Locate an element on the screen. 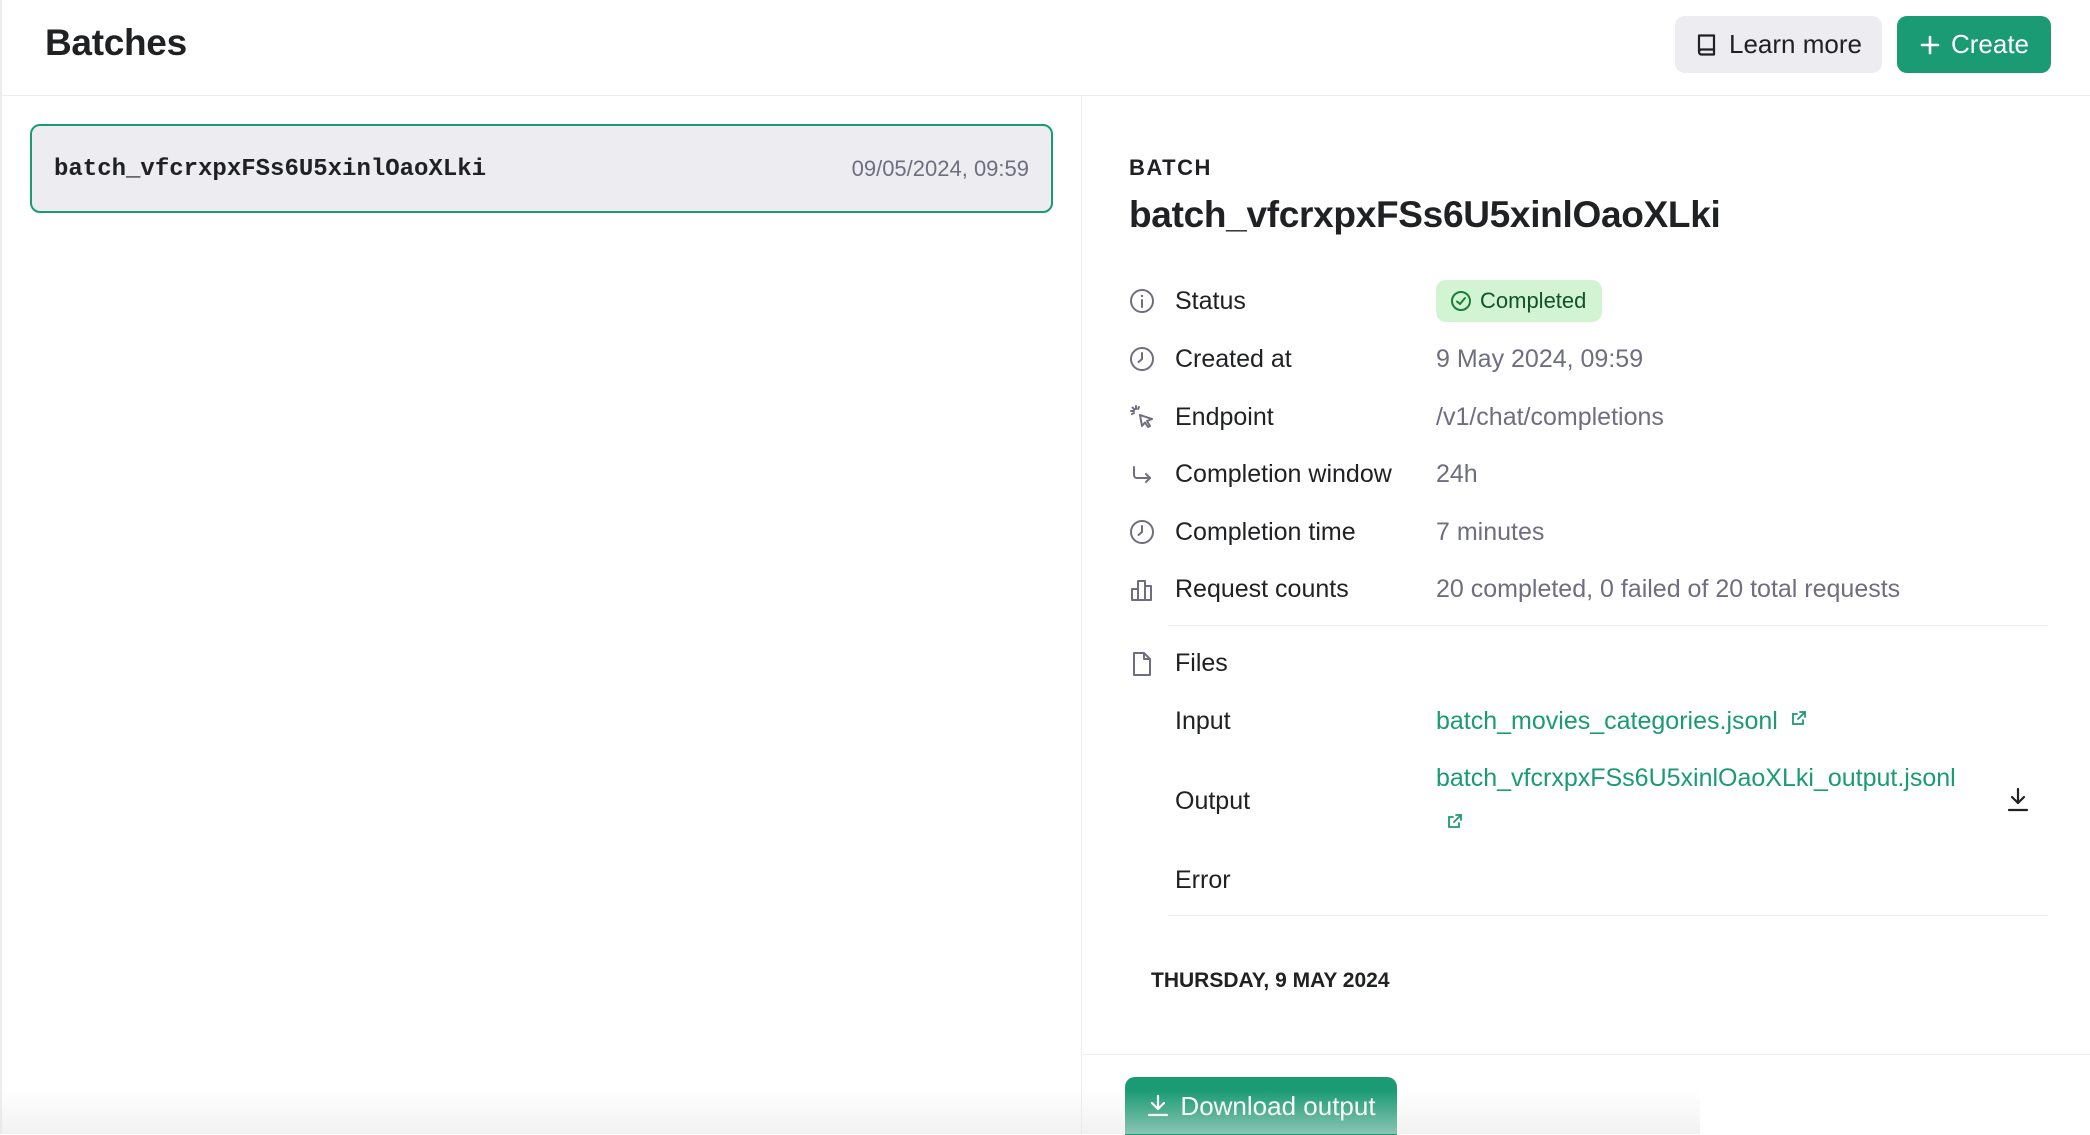 The height and width of the screenshot is (1135, 2090). completion-window-value: 24h is located at coordinates (1457, 474).